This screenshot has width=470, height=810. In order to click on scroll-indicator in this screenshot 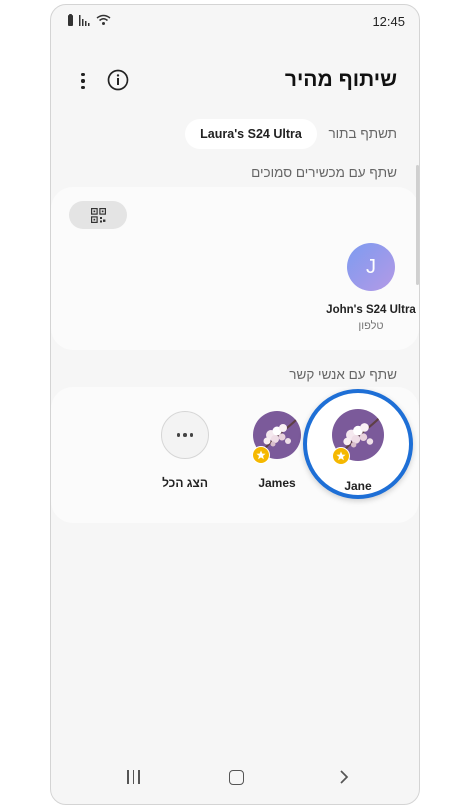, I will do `click(417, 225)`.